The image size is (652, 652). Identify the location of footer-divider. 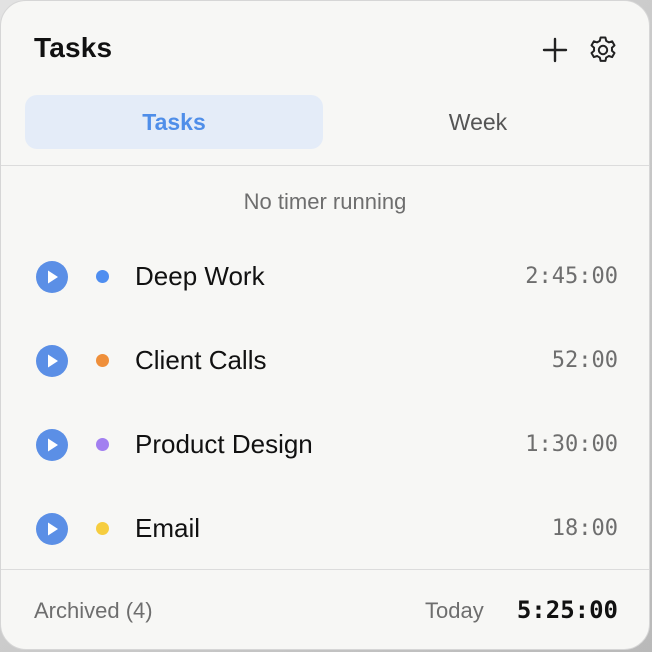
(325, 569).